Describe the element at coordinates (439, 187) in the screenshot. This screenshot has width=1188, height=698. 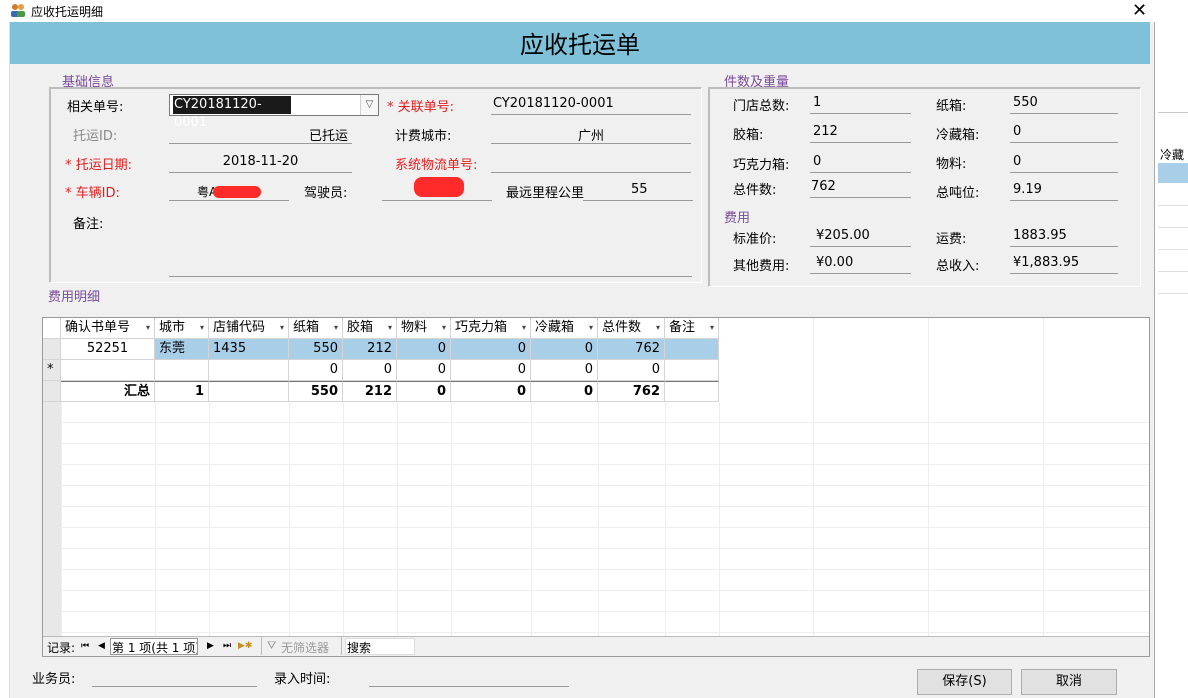
I see `redaction-mark` at that location.